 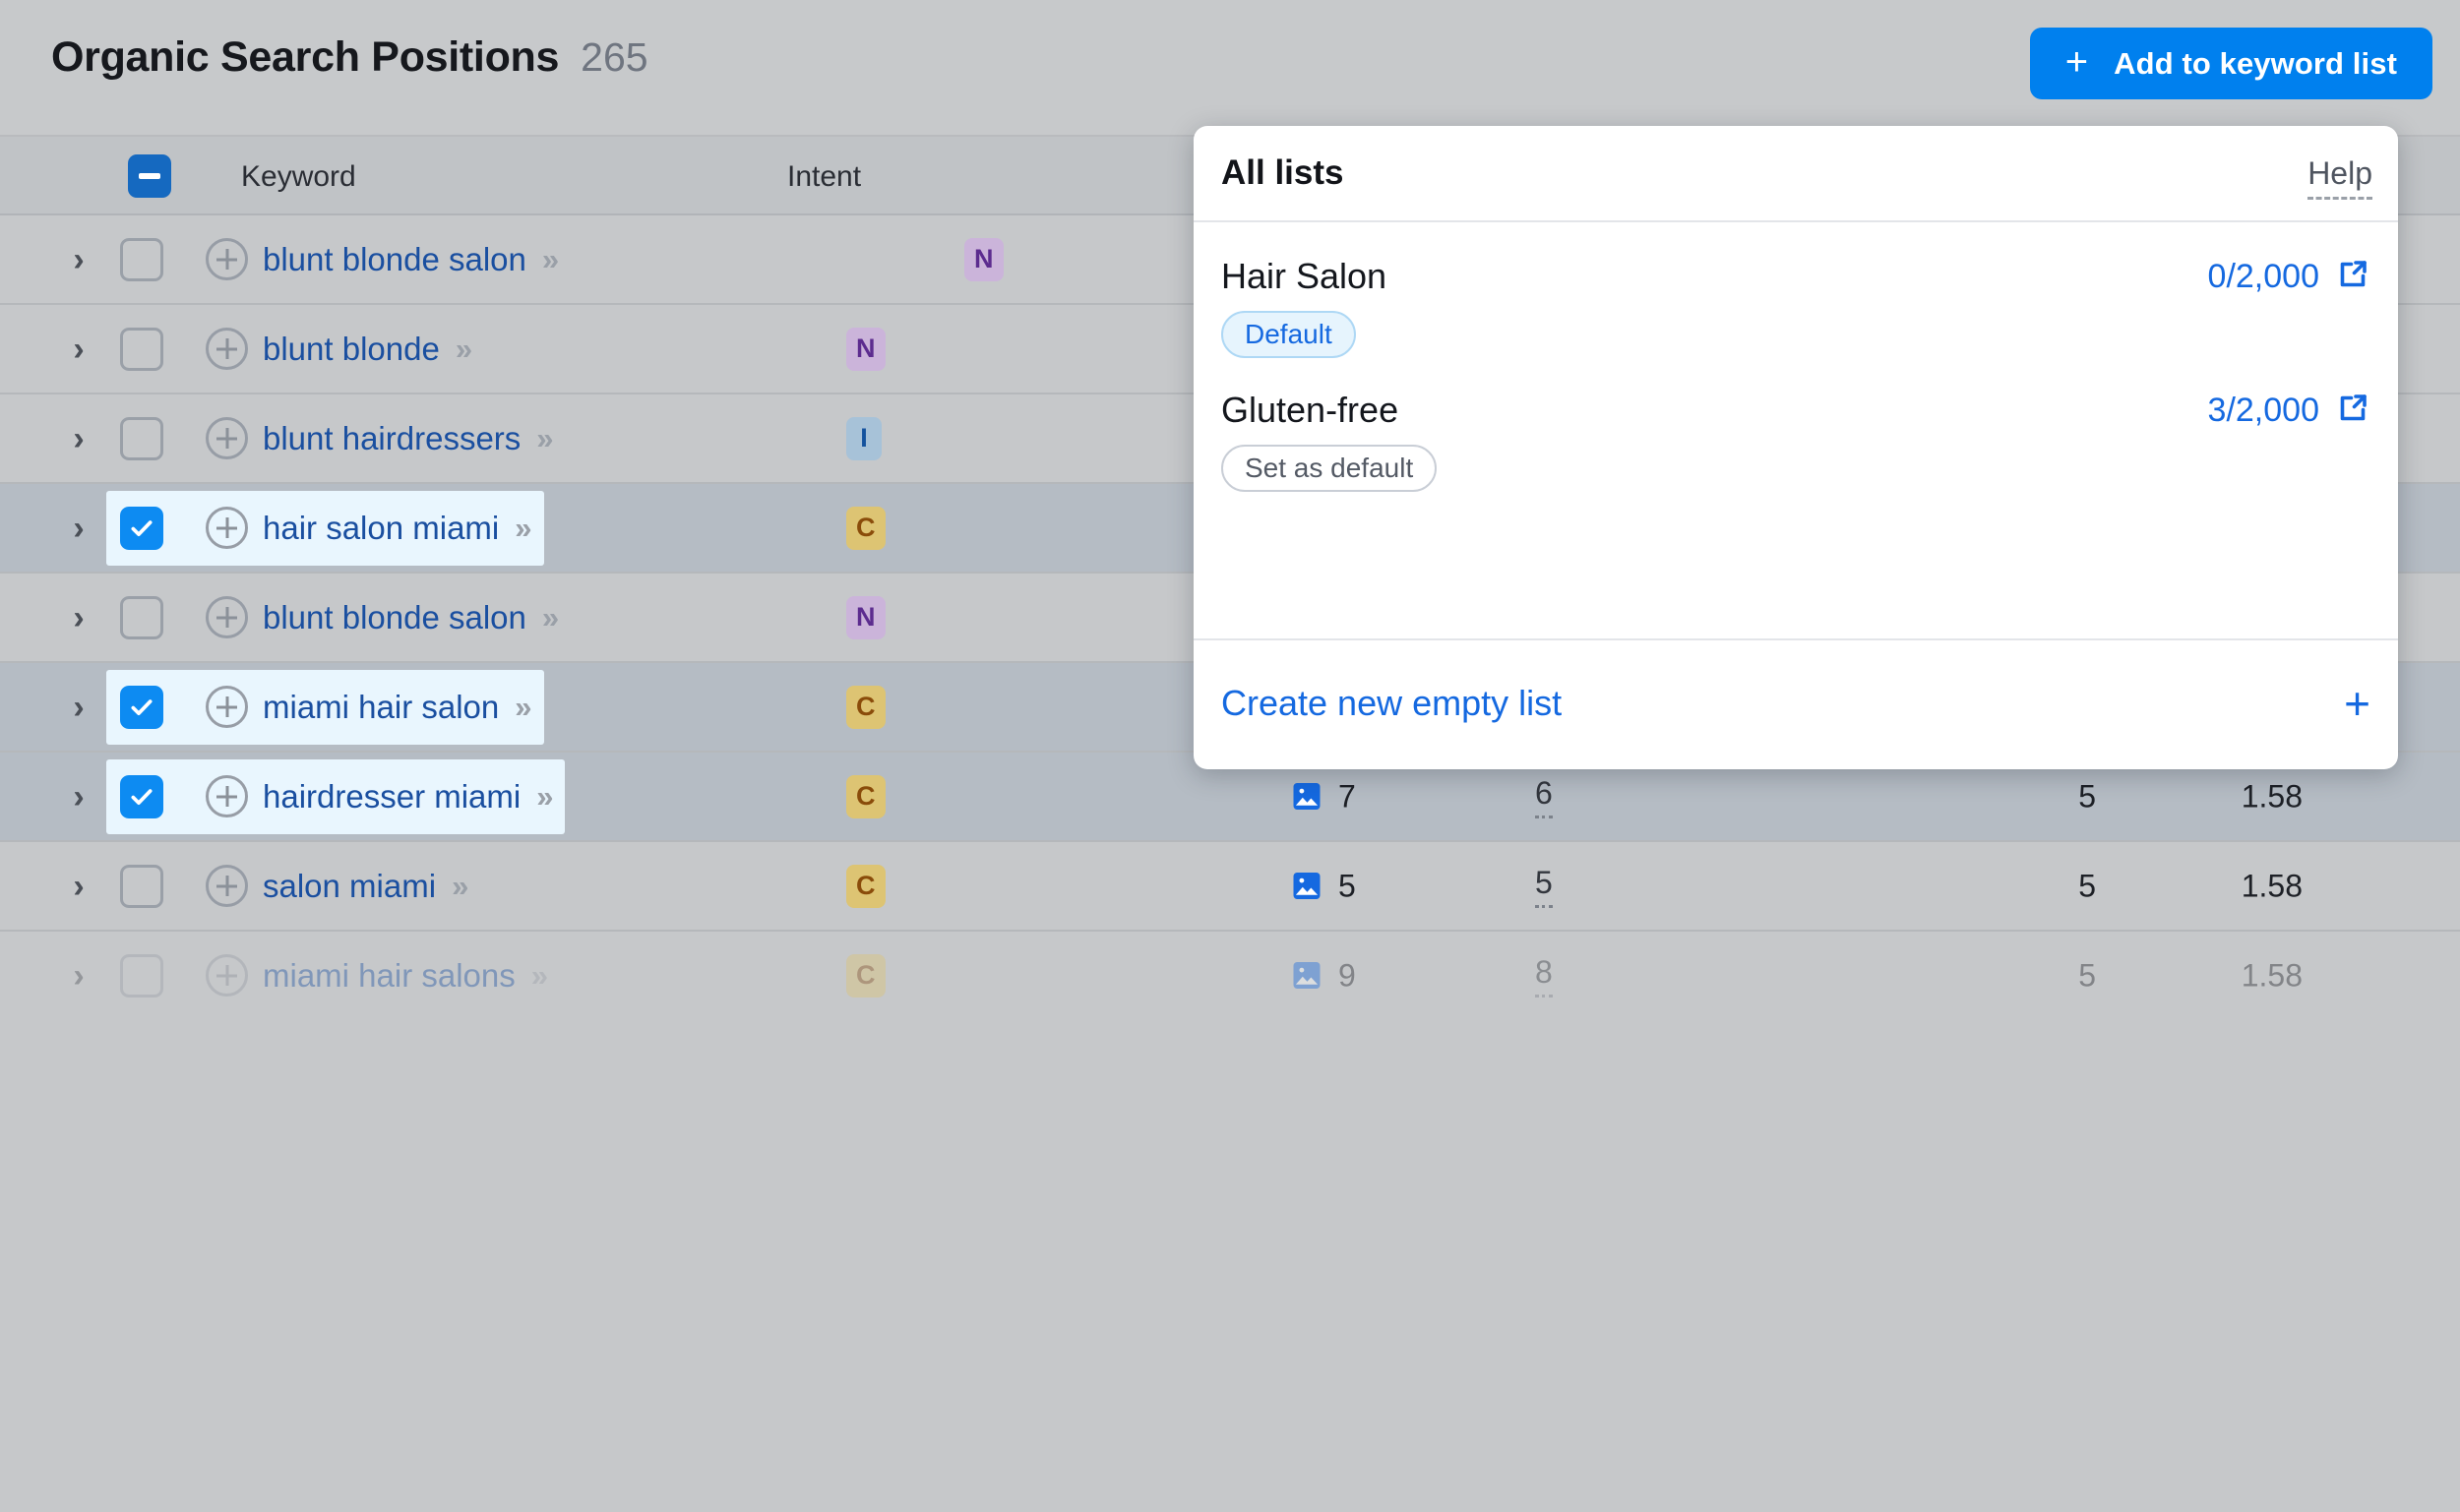 I want to click on plus-icon: +, so click(x=2357, y=703).